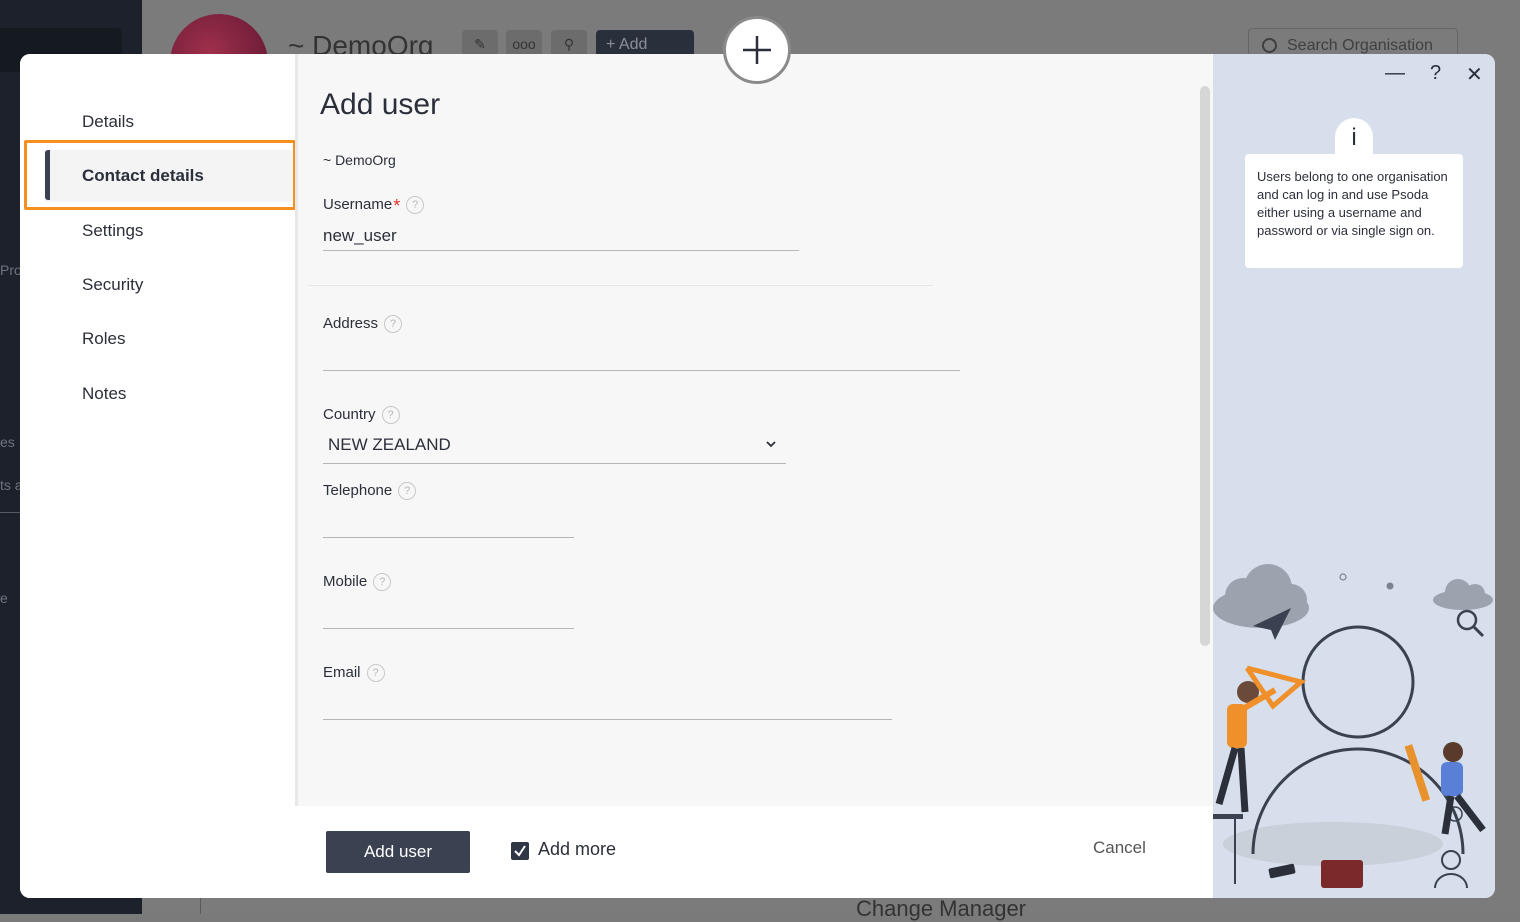  What do you see at coordinates (342, 672) in the screenshot?
I see `email-label-text: Email` at bounding box center [342, 672].